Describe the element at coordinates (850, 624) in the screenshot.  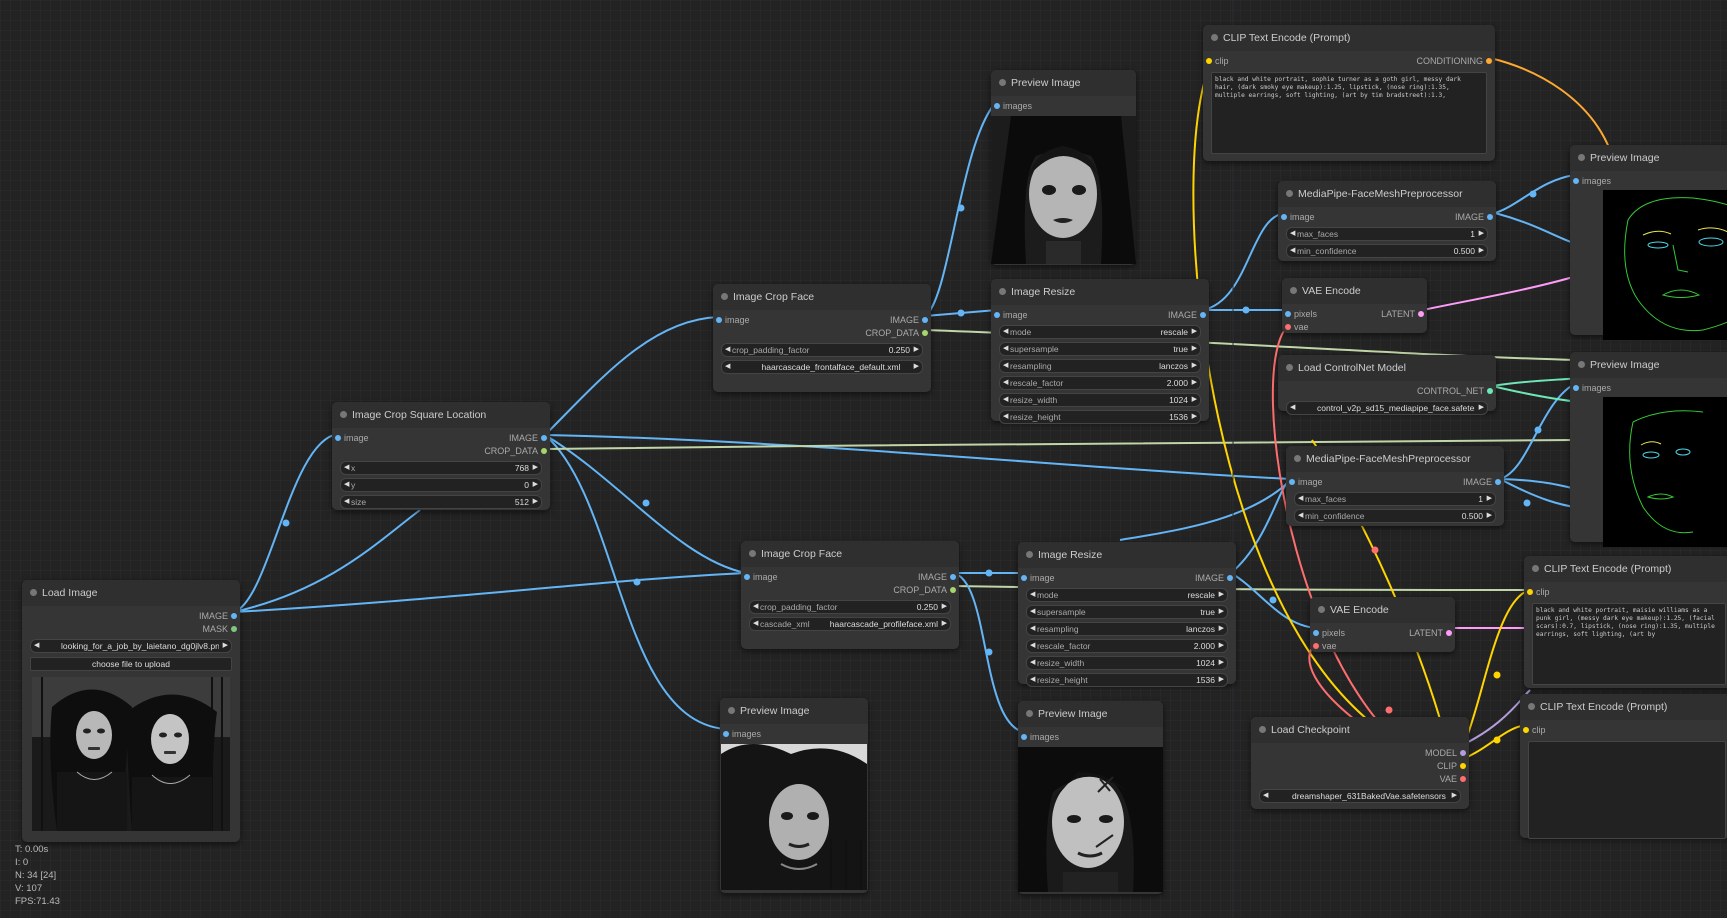
I see `cascade-widget: ◀ cascade_xml haarcascade_profileface.xml ▶` at that location.